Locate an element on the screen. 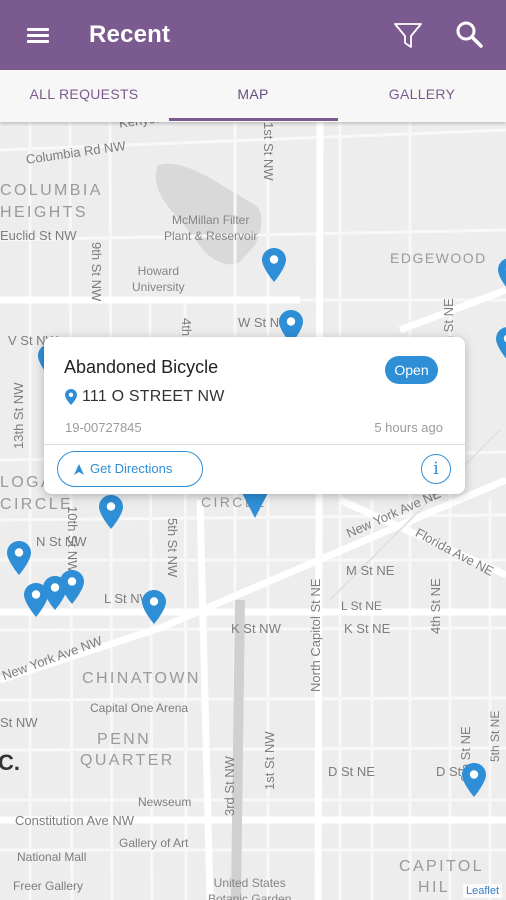  map-label: Constitution Ave NW is located at coordinates (74, 820).